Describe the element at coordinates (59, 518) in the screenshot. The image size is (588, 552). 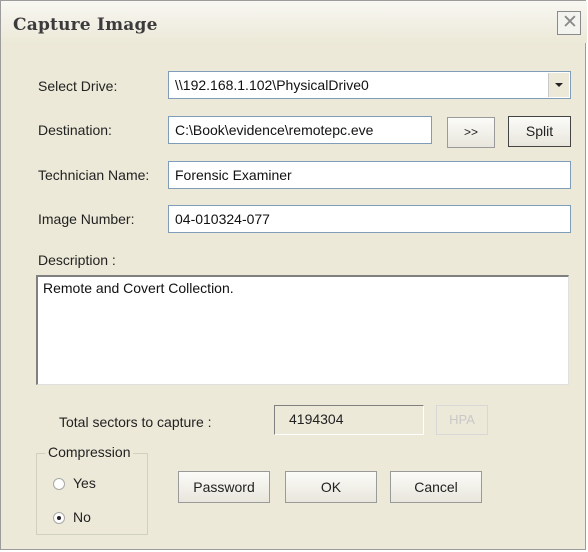
I see `compression-no-radio` at that location.